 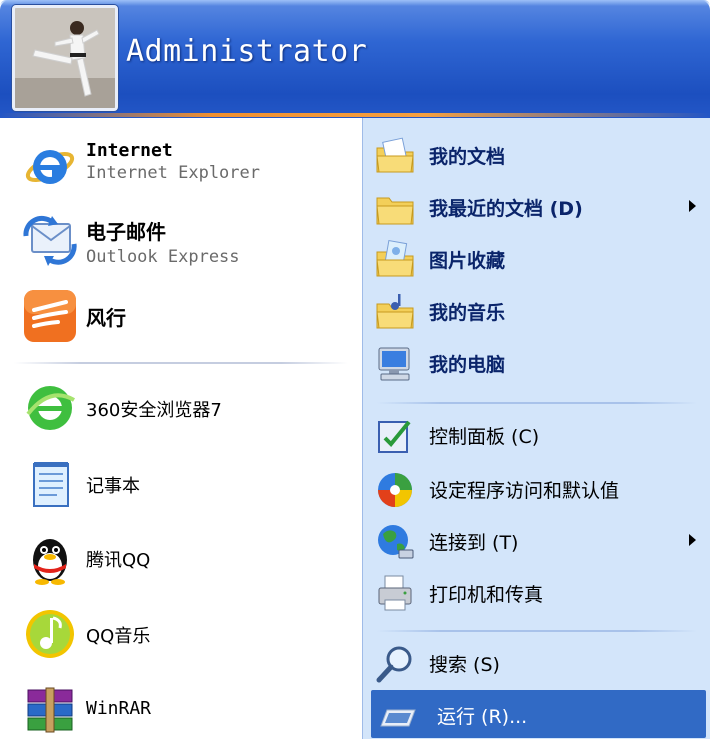 I want to click on system-printers: 打印机和传真, so click(x=536, y=592).